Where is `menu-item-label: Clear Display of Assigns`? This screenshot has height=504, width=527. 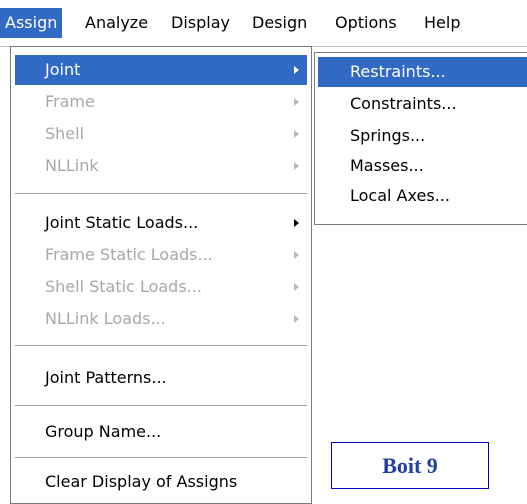
menu-item-label: Clear Display of Assigns is located at coordinates (141, 481).